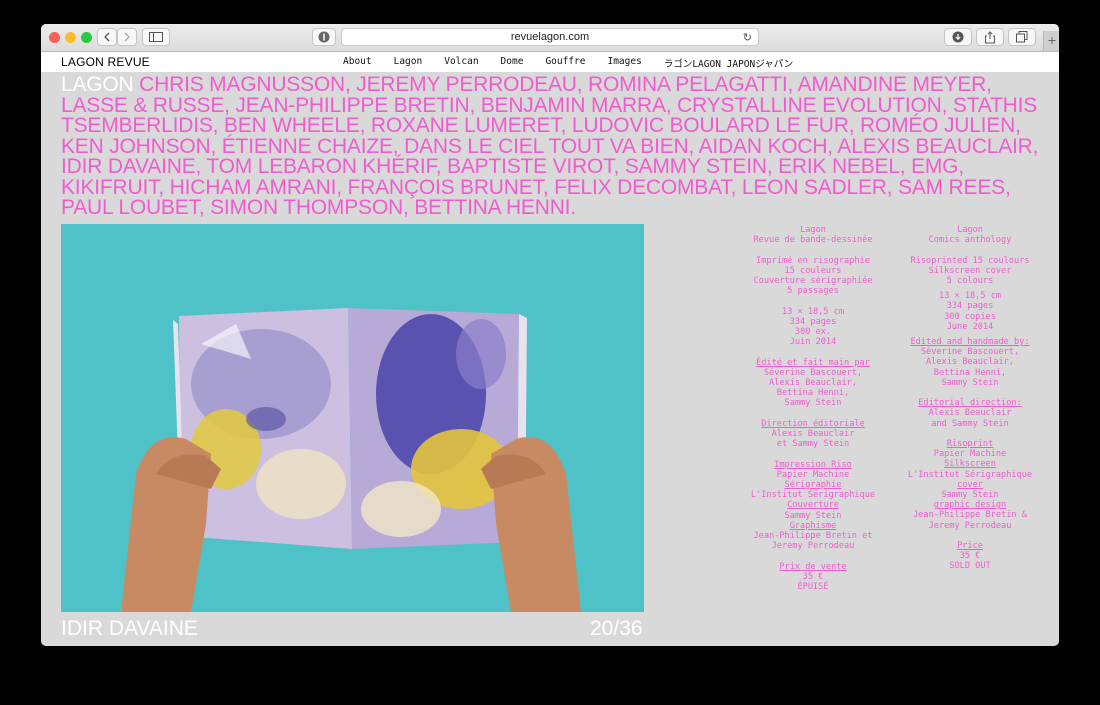  What do you see at coordinates (813, 525) in the screenshot?
I see `fr-graphisme-label: Graphisme` at bounding box center [813, 525].